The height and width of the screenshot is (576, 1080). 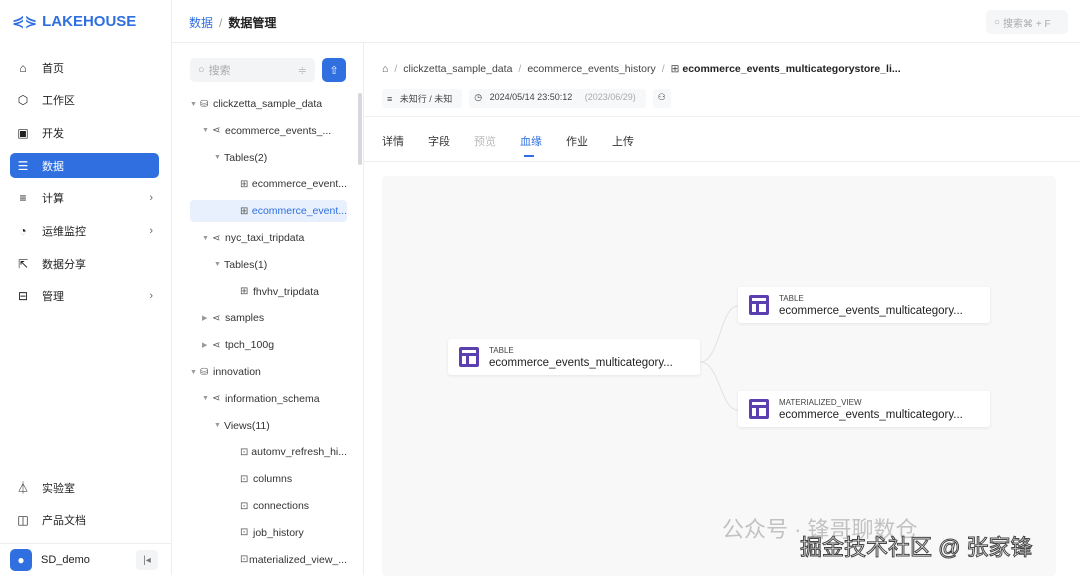 I want to click on nav-docs: ◫ 产品文档, so click(x=84, y=520).